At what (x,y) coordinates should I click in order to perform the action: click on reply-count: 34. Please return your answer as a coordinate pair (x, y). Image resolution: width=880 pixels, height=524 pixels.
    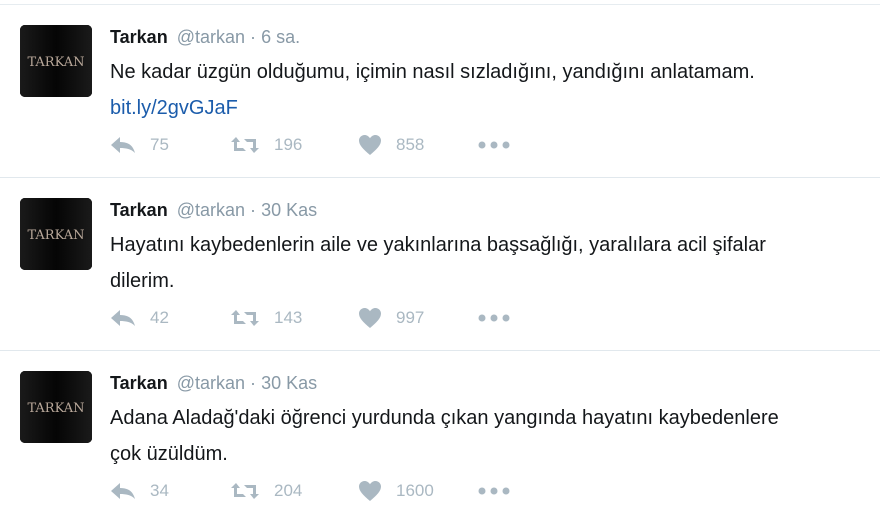
    Looking at the image, I should click on (159, 490).